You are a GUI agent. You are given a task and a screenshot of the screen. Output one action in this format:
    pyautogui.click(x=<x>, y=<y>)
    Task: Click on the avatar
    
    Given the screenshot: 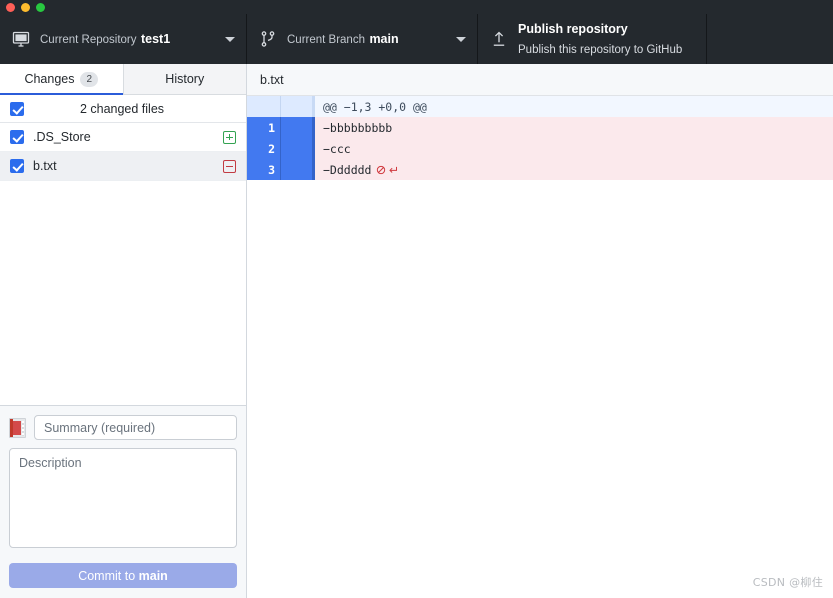 What is the action you would take?
    pyautogui.click(x=17, y=427)
    